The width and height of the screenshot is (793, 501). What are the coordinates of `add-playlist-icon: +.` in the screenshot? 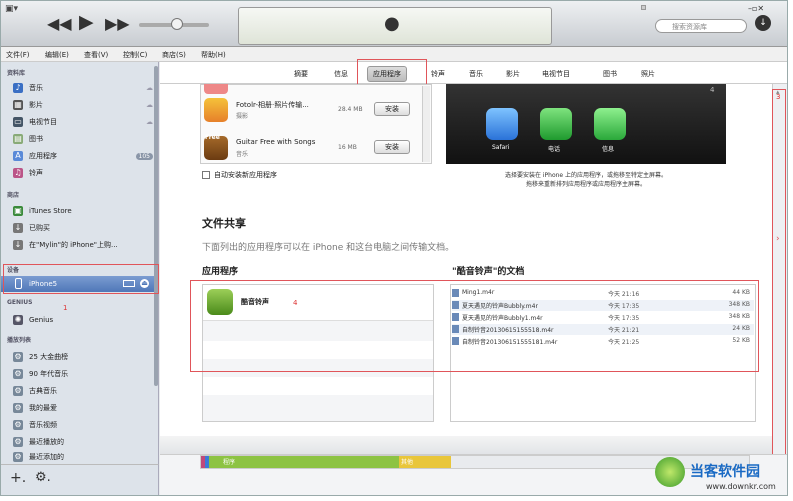 It's located at (18, 478).